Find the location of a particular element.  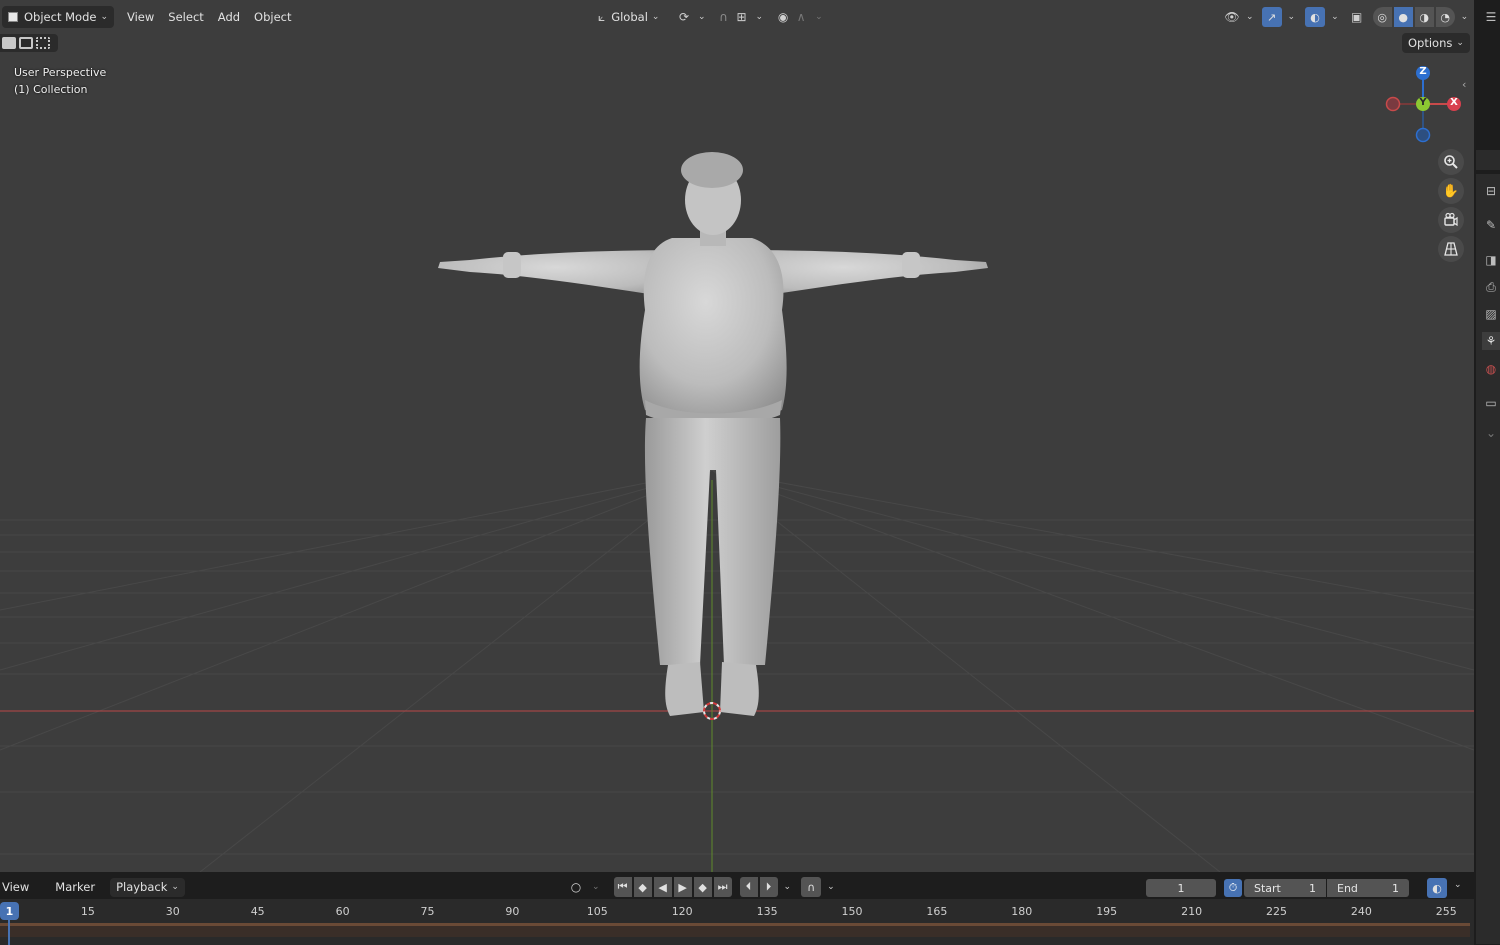

gizmo-toggle-icon: ↗ is located at coordinates (1271, 17).